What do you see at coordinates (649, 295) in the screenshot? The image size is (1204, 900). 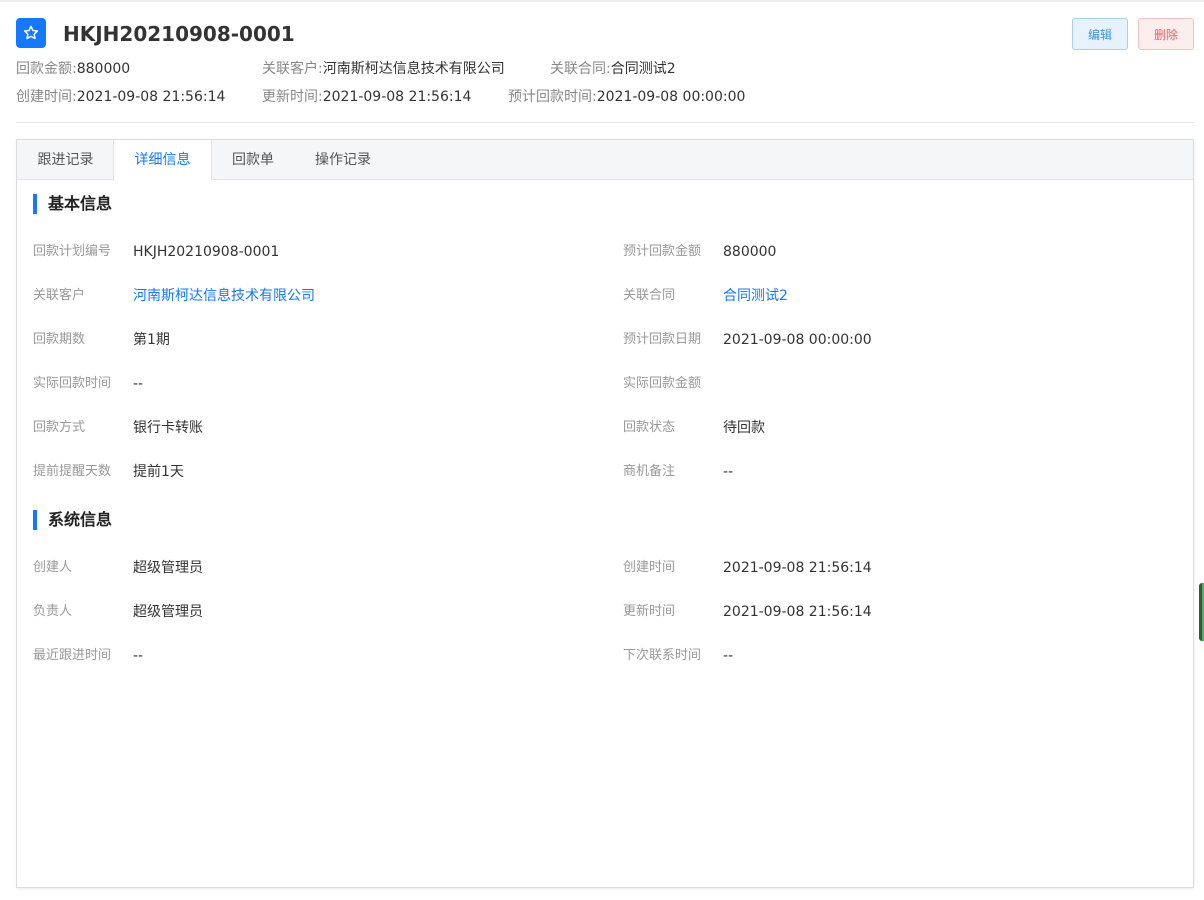 I see `field-label: 关联合同` at bounding box center [649, 295].